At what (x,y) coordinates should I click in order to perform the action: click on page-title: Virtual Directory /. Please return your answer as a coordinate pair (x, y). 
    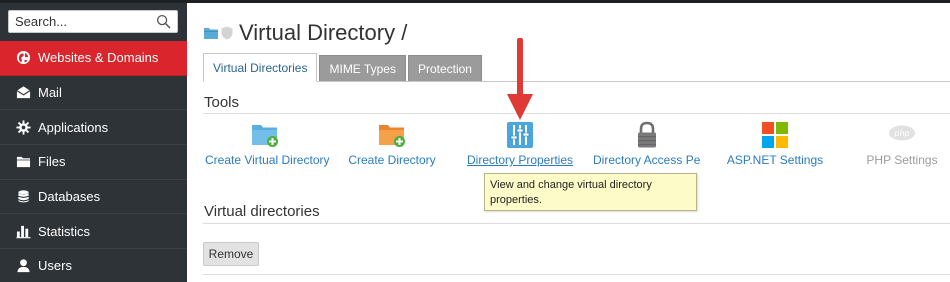
    Looking at the image, I should click on (323, 32).